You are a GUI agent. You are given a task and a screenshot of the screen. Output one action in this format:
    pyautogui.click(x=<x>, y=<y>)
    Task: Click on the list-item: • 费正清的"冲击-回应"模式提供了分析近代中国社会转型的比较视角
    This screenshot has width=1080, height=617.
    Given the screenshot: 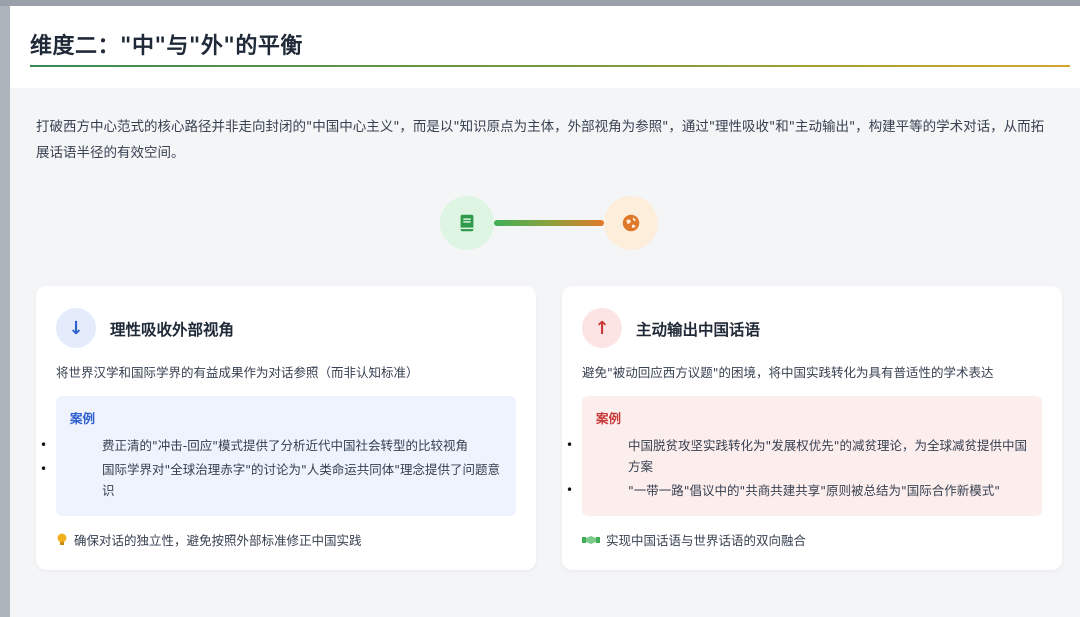 What is the action you would take?
    pyautogui.click(x=271, y=445)
    